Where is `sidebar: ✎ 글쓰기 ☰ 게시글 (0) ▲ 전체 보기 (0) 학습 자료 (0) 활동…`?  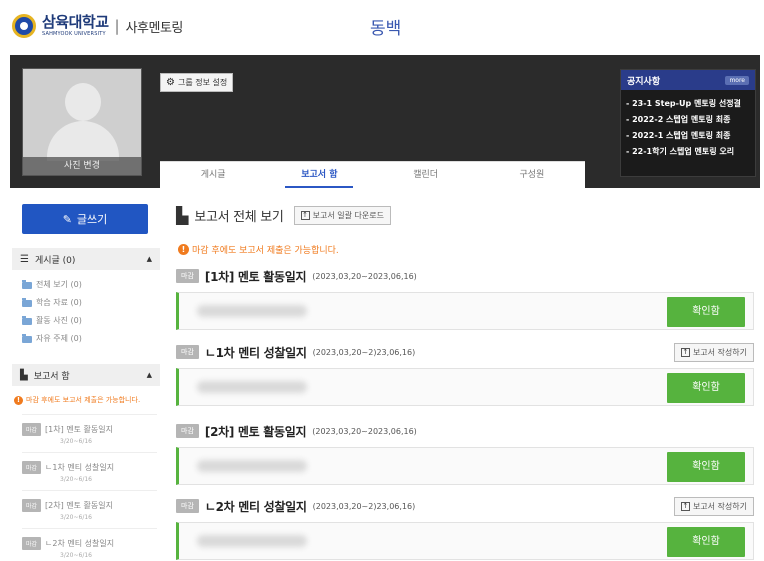
sidebar: ✎ 글쓰기 ☰ 게시글 (0) ▲ 전체 보기 (0) 학습 자료 (0) 활동… is located at coordinates (85, 378).